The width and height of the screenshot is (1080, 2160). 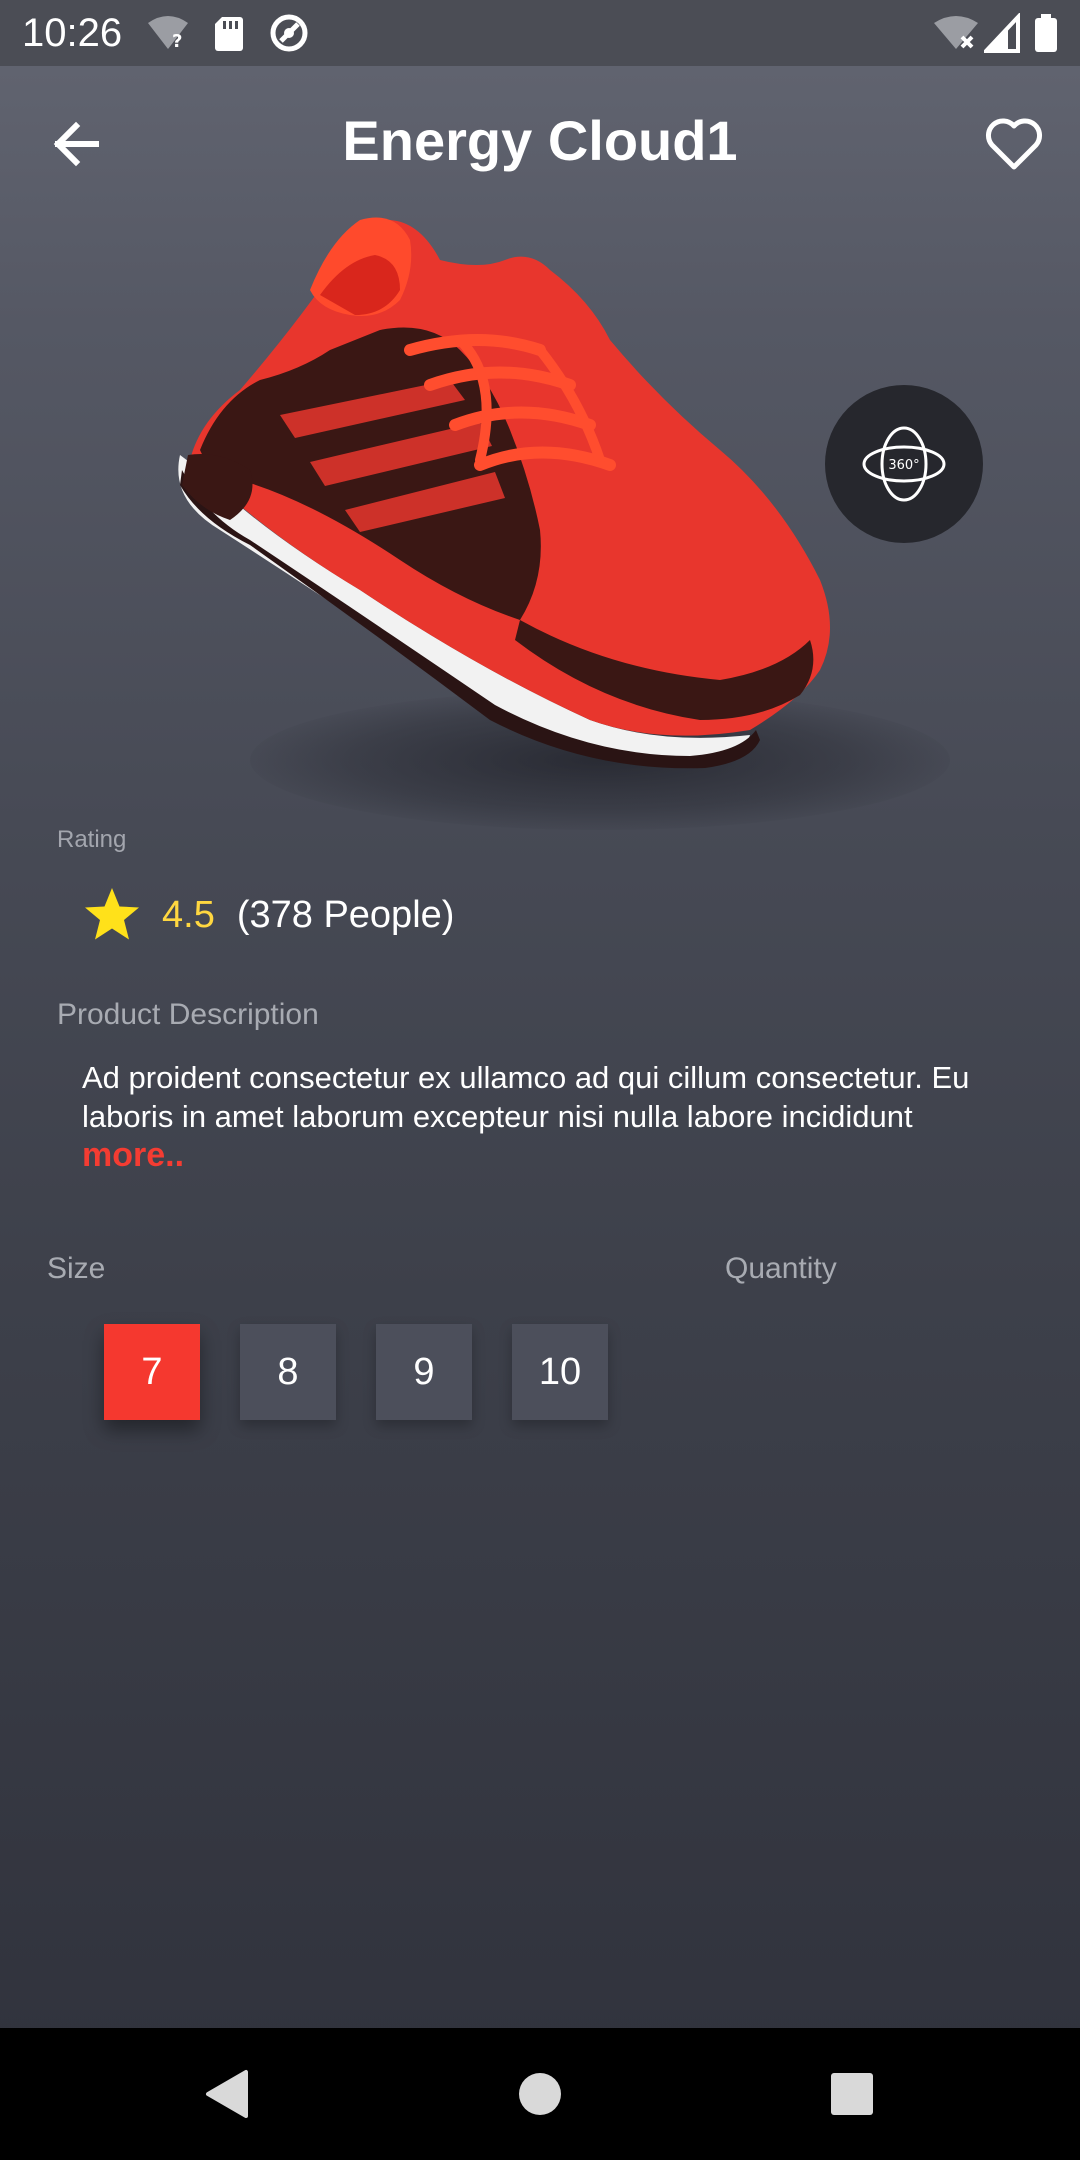 What do you see at coordinates (424, 1372) in the screenshot?
I see `size-option-9: 9` at bounding box center [424, 1372].